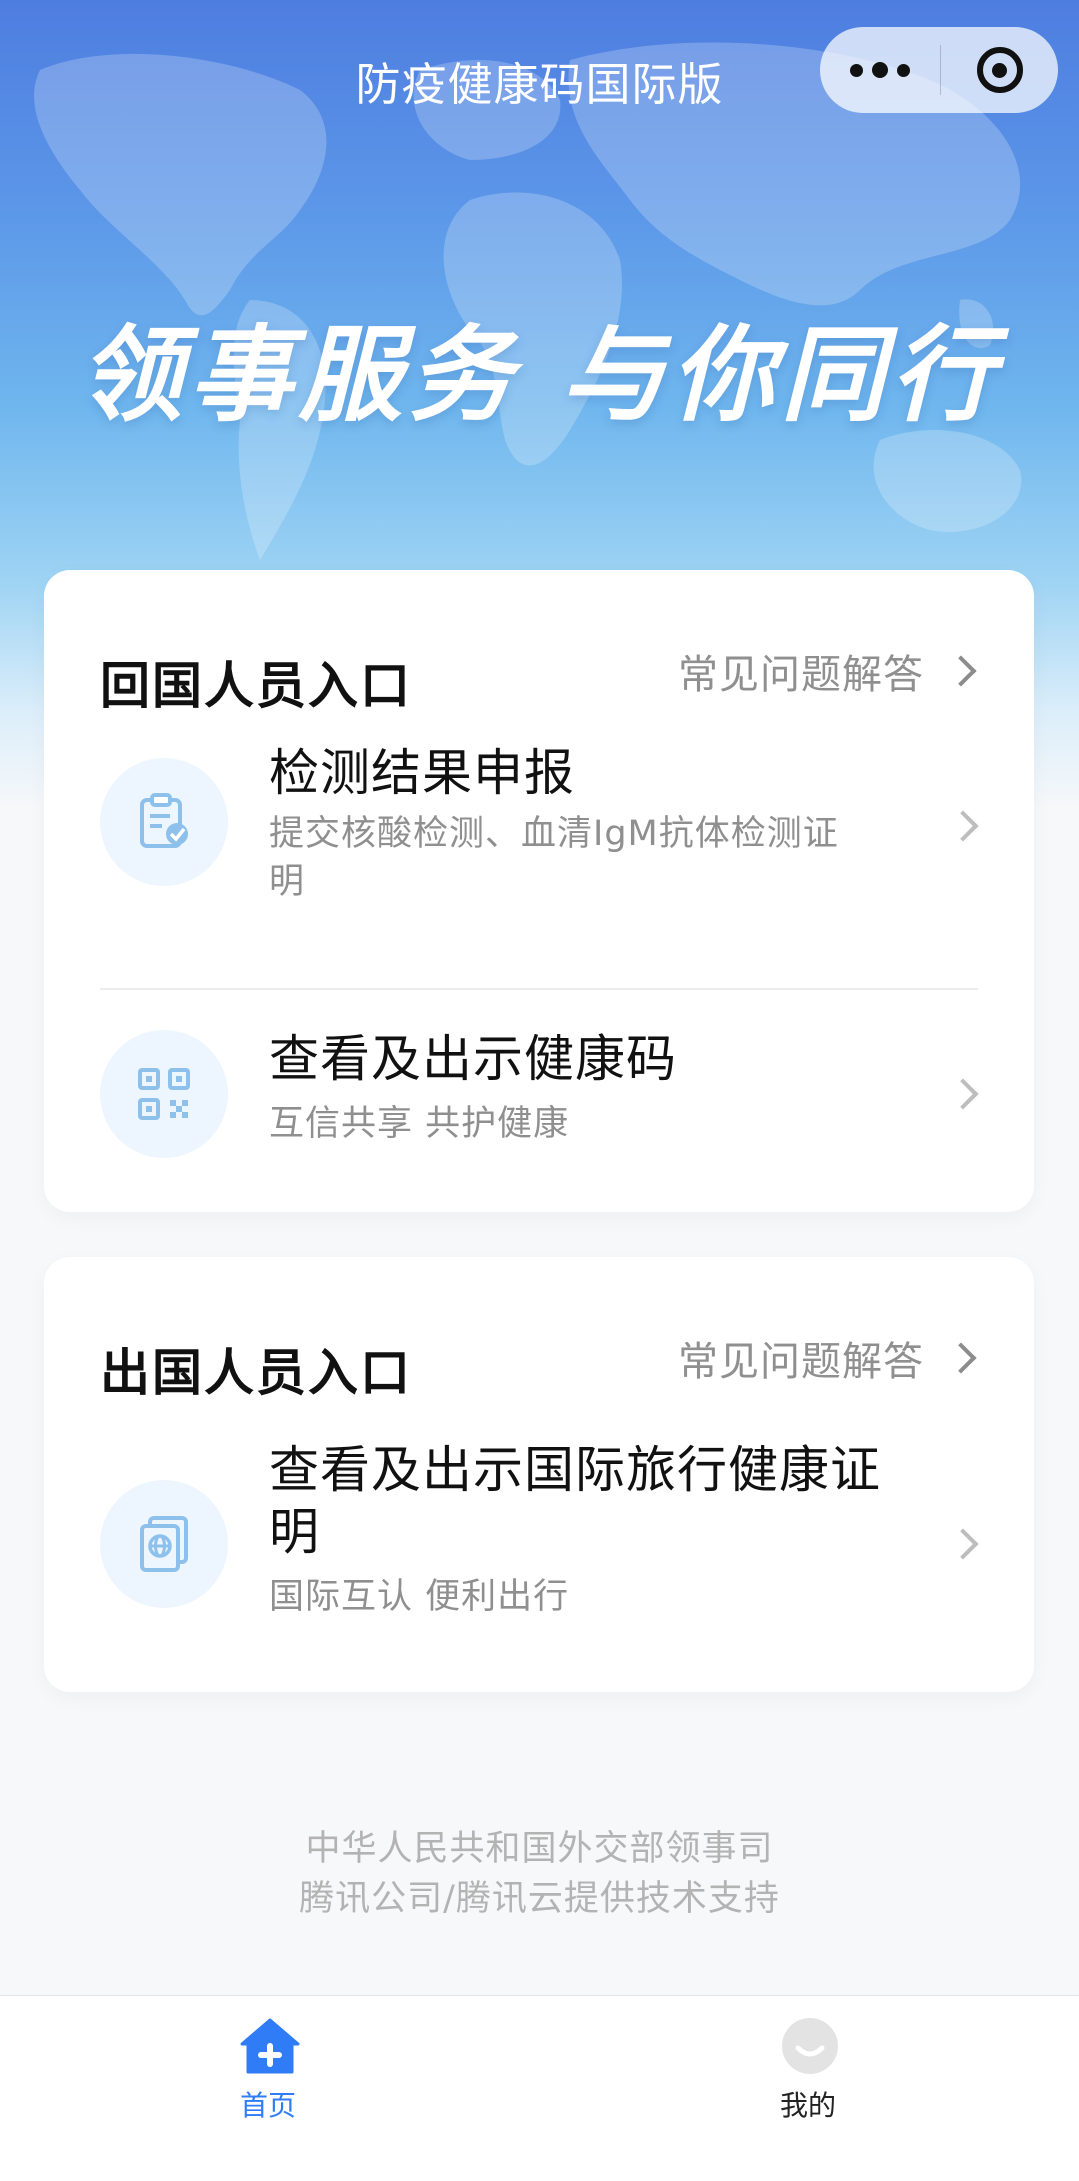 This screenshot has width=1079, height=2181. I want to click on miniprogram-capsule, so click(939, 70).